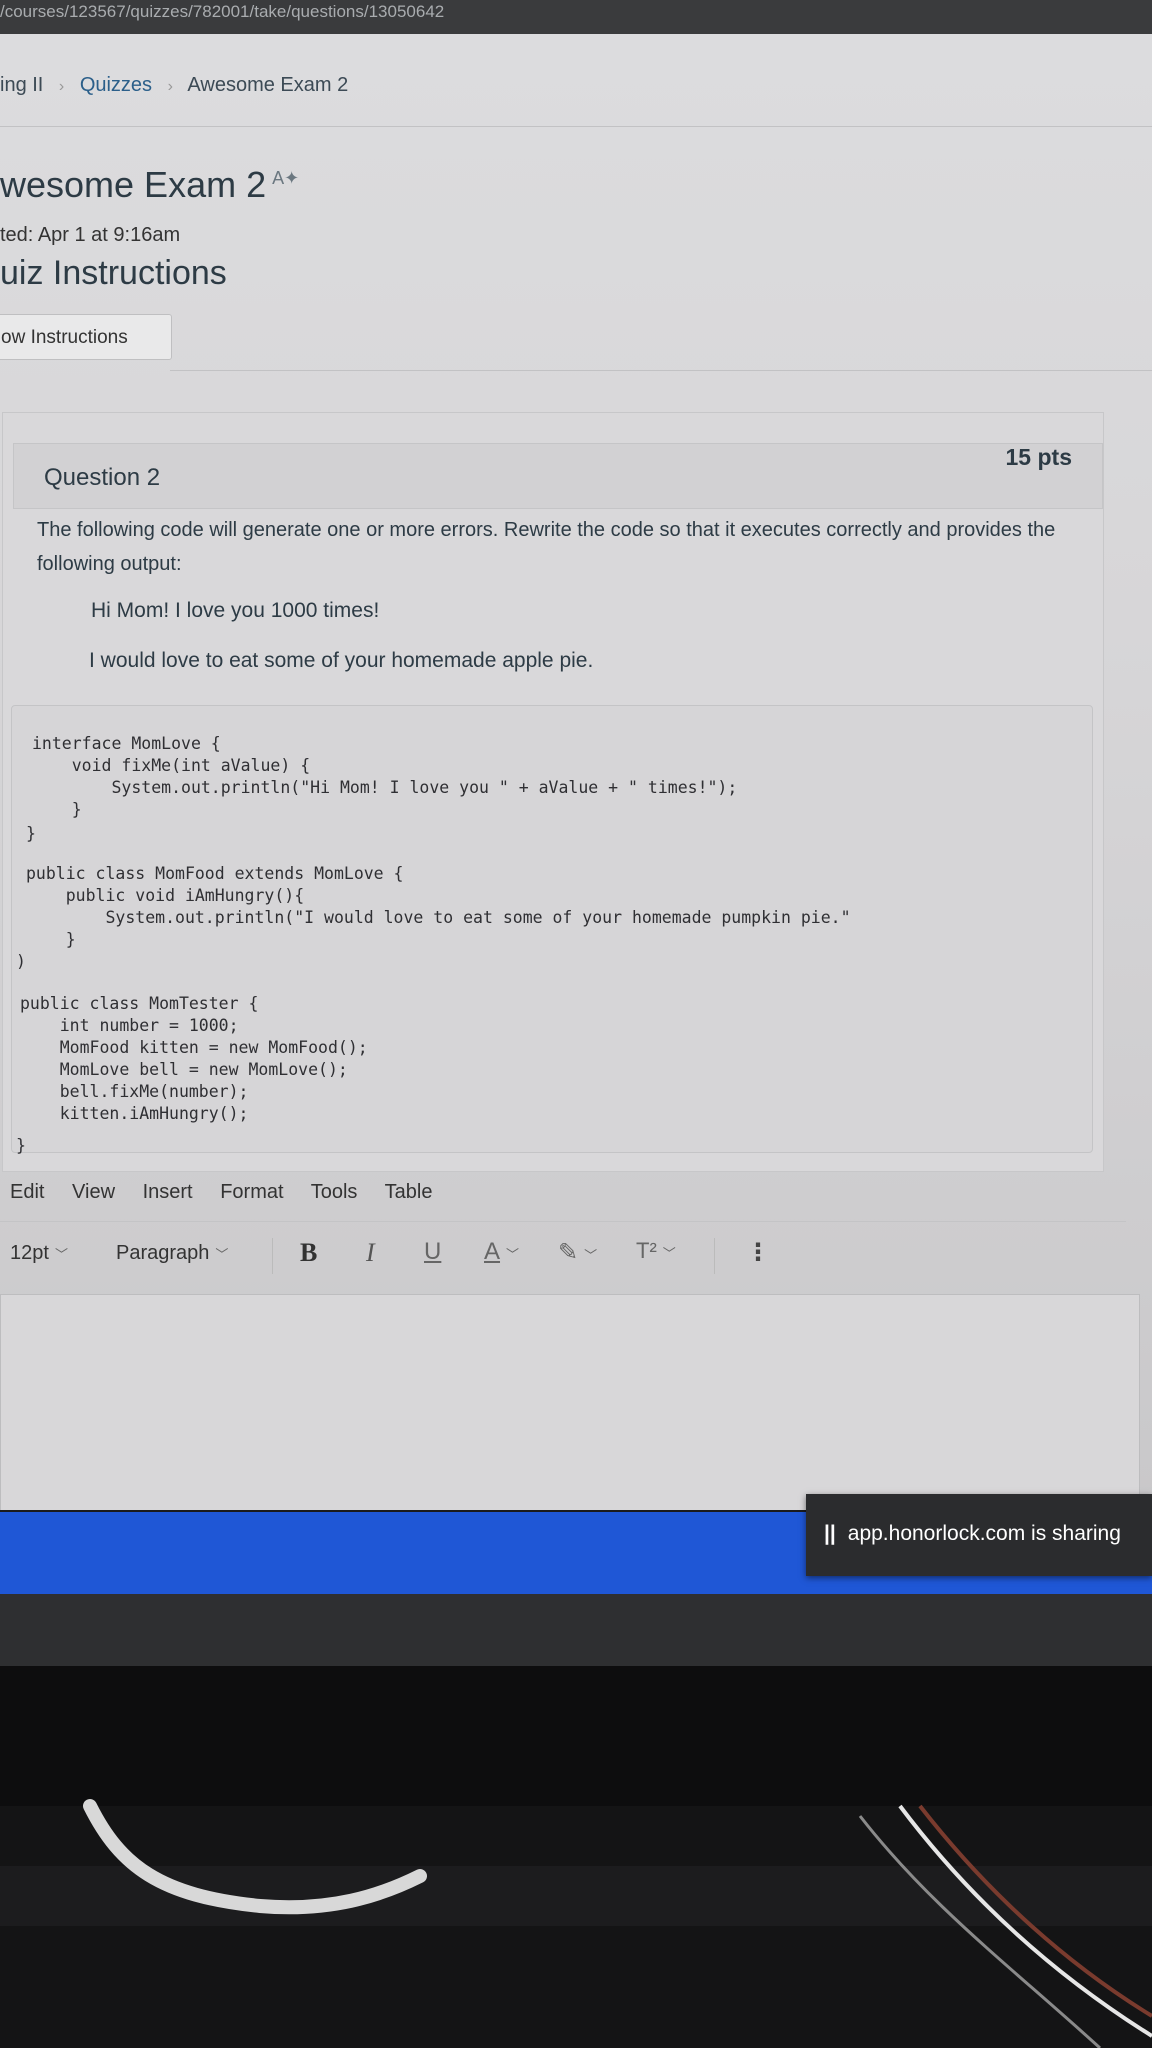  I want to click on expected-output-line-1: Hi Mom! I love you 1000 times!, so click(235, 610).